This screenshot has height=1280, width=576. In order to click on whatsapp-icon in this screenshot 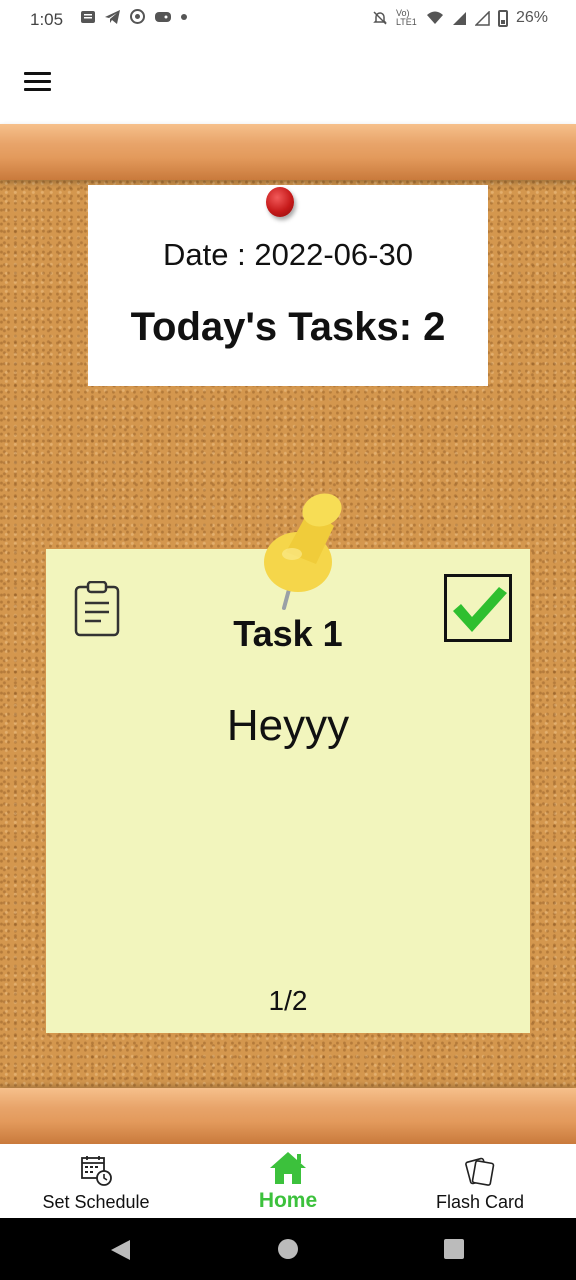, I will do `click(137, 16)`.